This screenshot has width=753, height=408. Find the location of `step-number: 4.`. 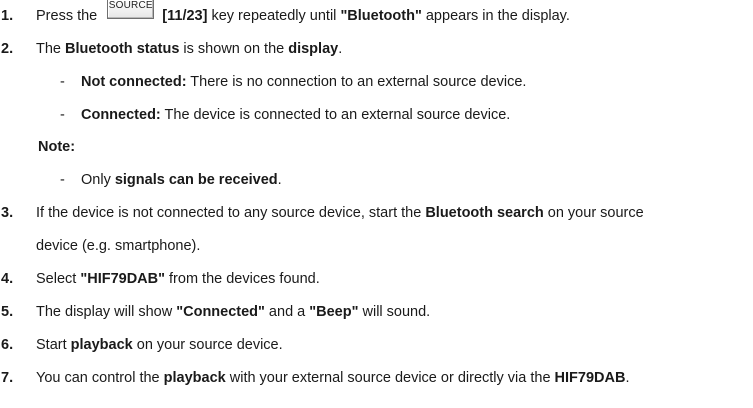

step-number: 4. is located at coordinates (7, 279).